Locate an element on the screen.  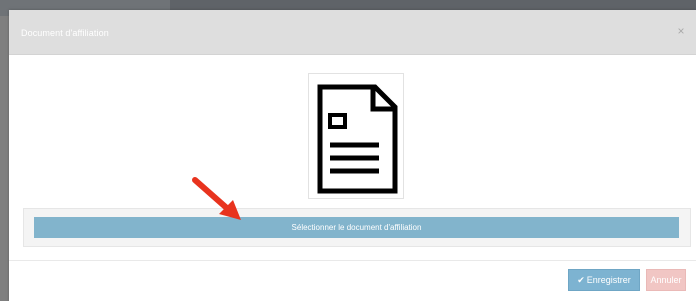
cancel-button: Annuler is located at coordinates (666, 280).